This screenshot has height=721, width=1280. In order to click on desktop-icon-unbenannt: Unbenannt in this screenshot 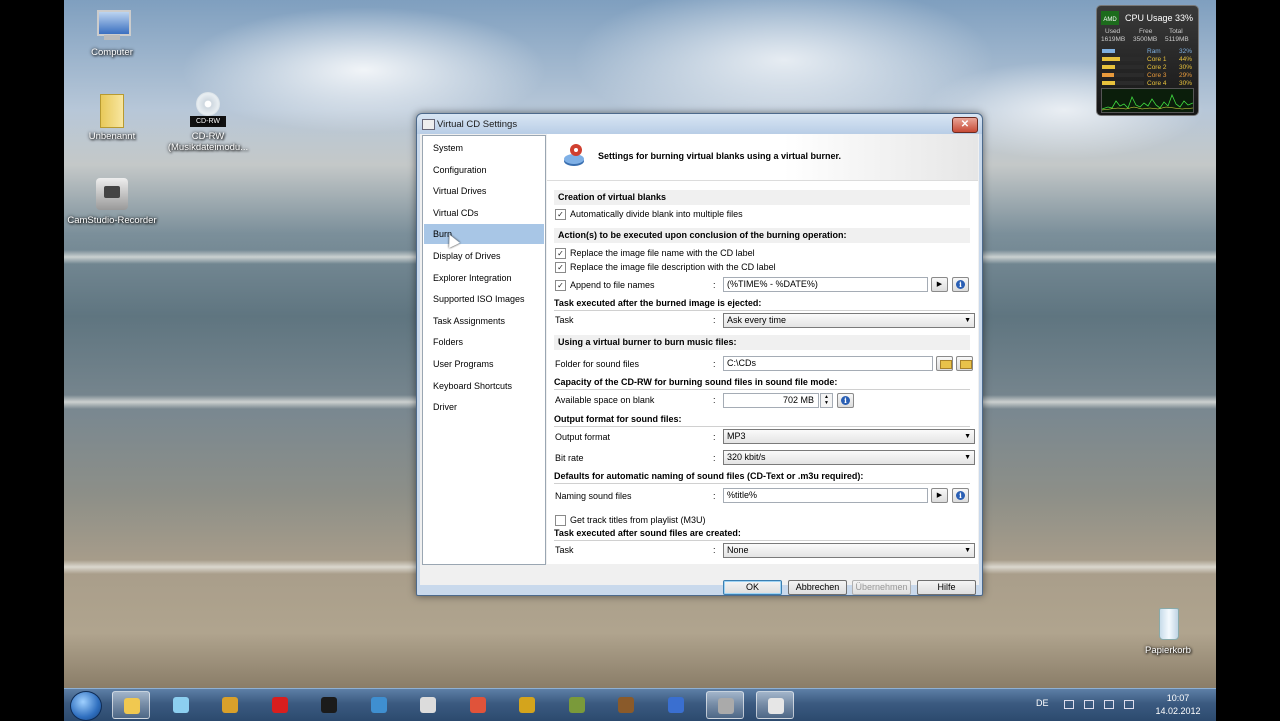, I will do `click(112, 117)`.